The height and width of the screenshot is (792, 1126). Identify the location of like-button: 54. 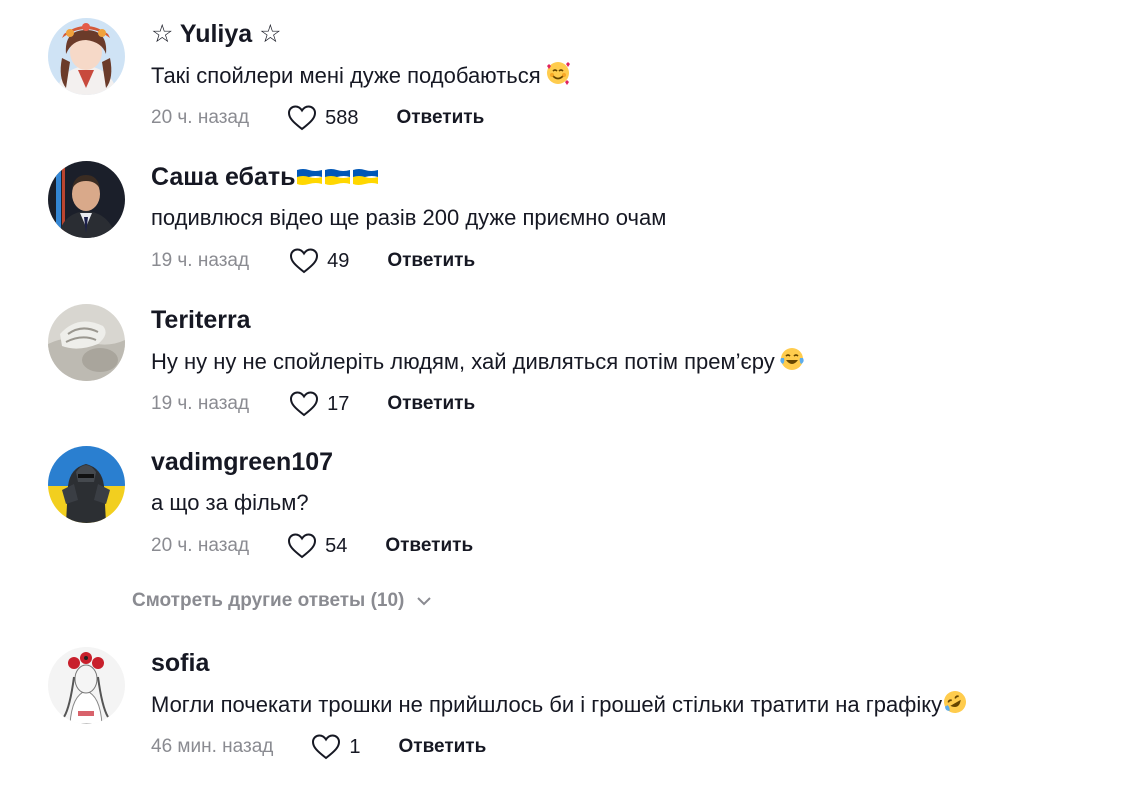
(317, 546).